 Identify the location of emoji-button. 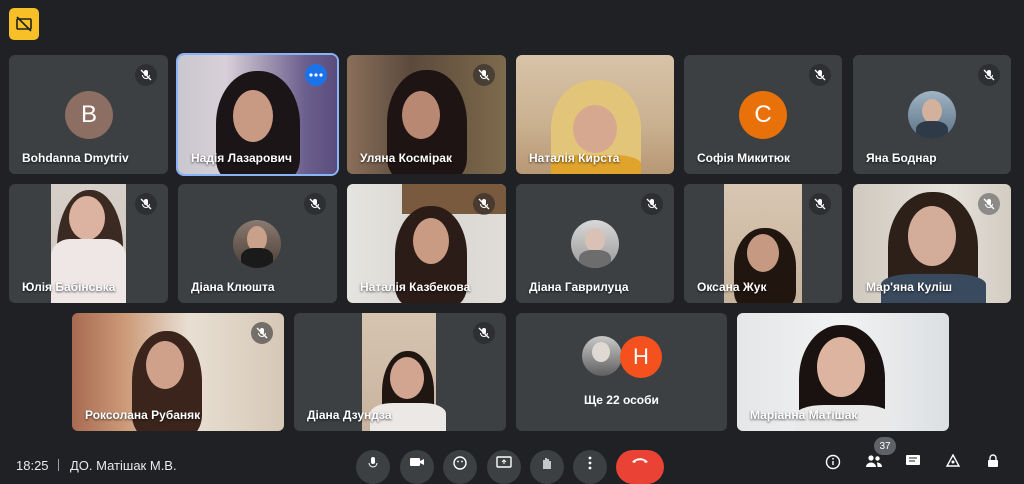
(460, 467).